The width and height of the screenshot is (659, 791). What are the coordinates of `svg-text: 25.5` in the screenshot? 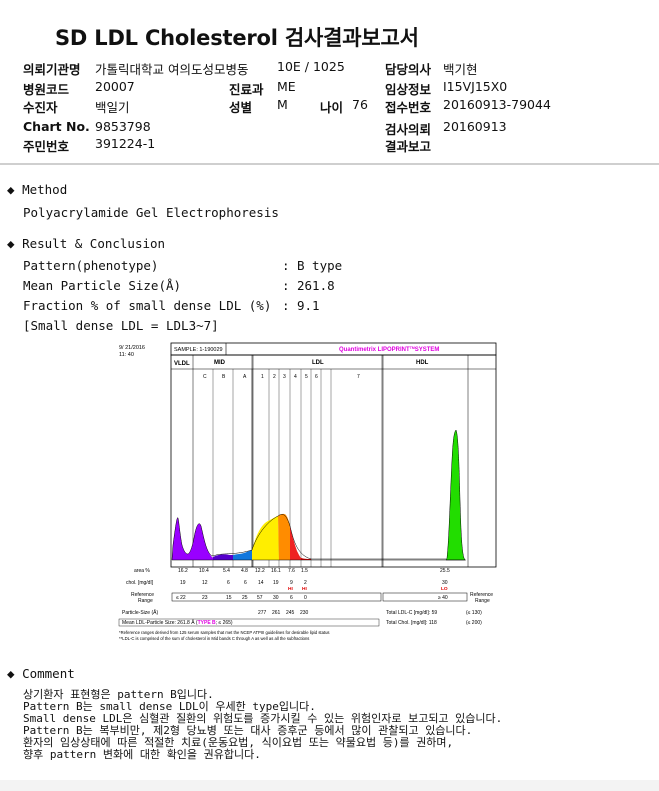 It's located at (445, 571).